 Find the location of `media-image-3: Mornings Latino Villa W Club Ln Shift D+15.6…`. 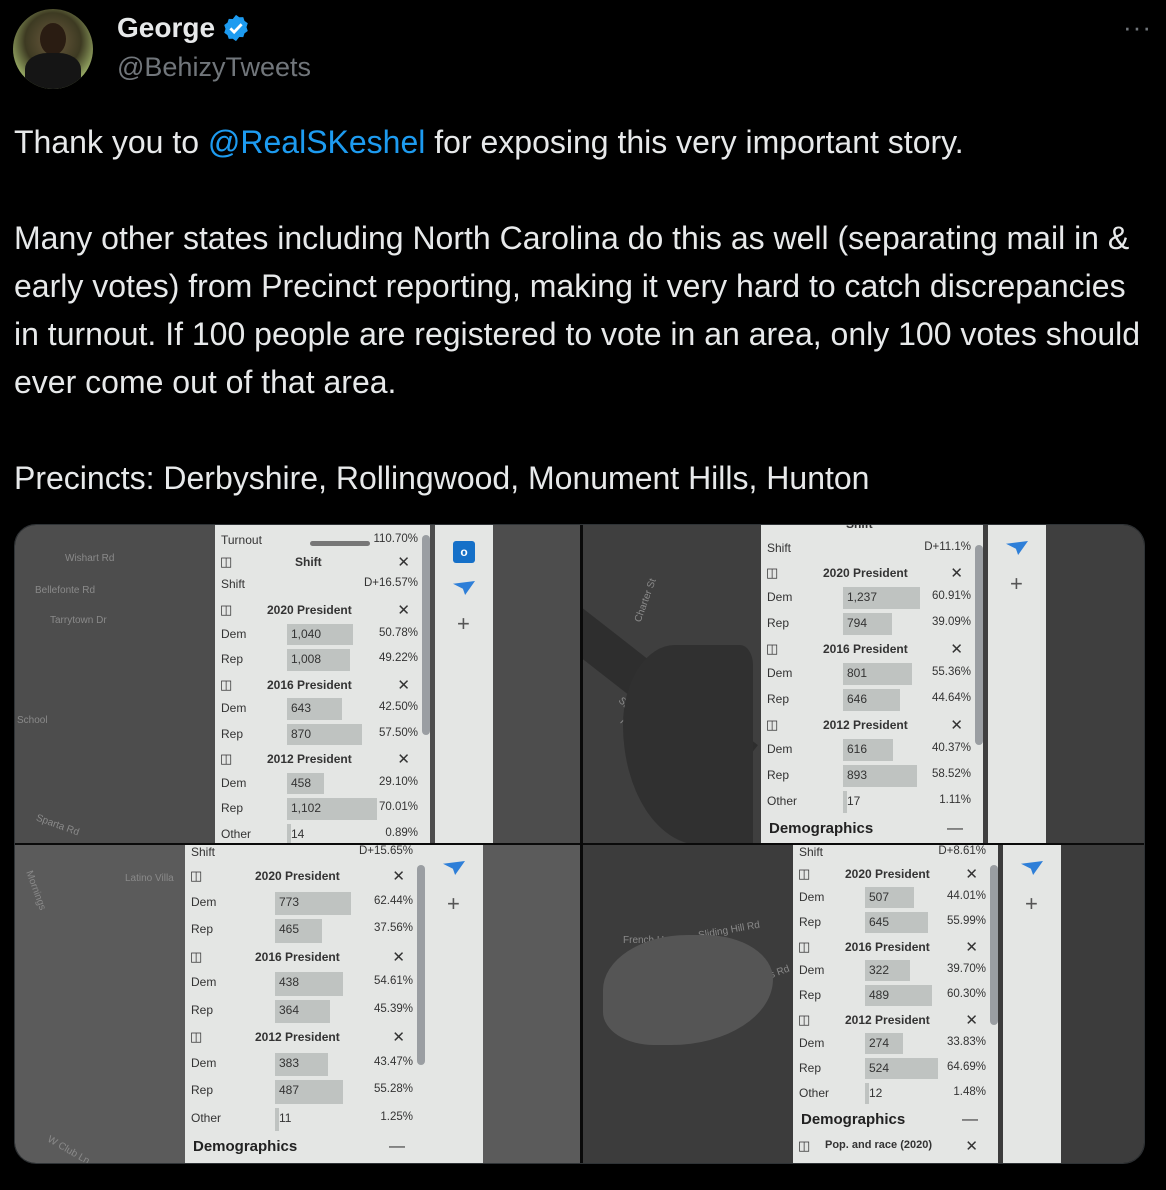

media-image-3: Mornings Latino Villa W Club Ln Shift D+15.6… is located at coordinates (297, 1004).